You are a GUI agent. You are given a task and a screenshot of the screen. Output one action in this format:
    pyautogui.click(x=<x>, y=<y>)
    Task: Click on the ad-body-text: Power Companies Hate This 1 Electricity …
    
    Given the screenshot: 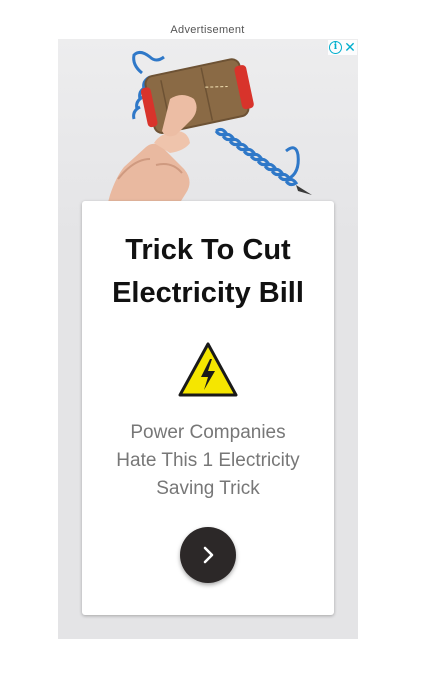 What is the action you would take?
    pyautogui.click(x=208, y=461)
    